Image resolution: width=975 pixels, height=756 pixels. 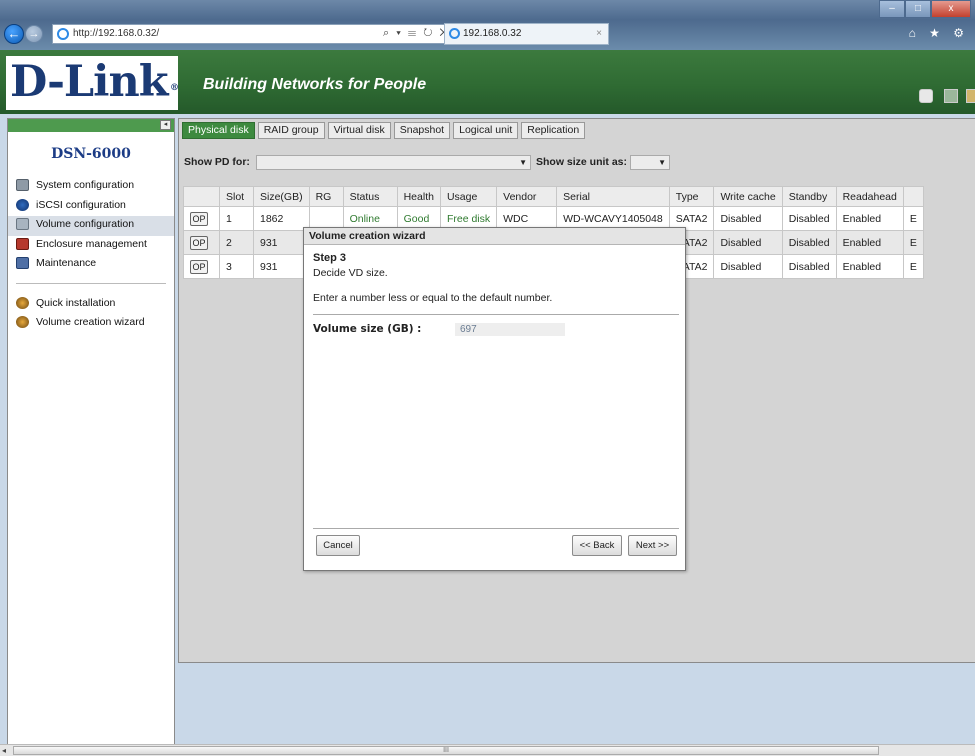 What do you see at coordinates (236, 196) in the screenshot?
I see `col-header-slot: Slot` at bounding box center [236, 196].